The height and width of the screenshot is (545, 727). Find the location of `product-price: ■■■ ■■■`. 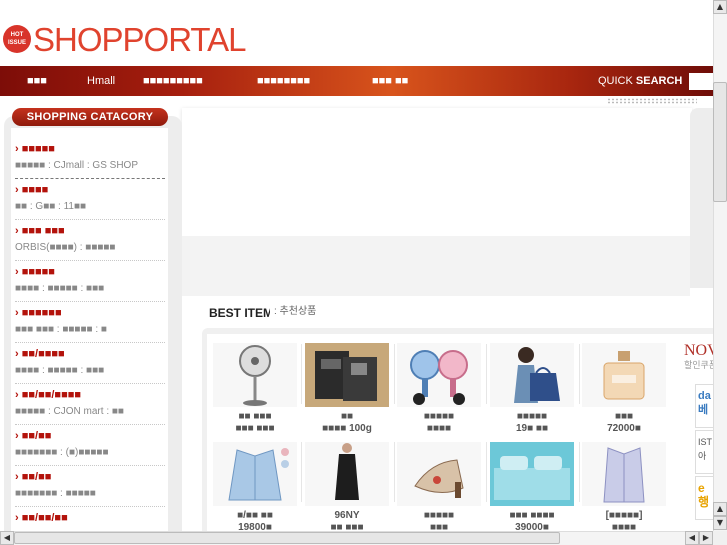

product-price: ■■■ ■■■ is located at coordinates (255, 428).